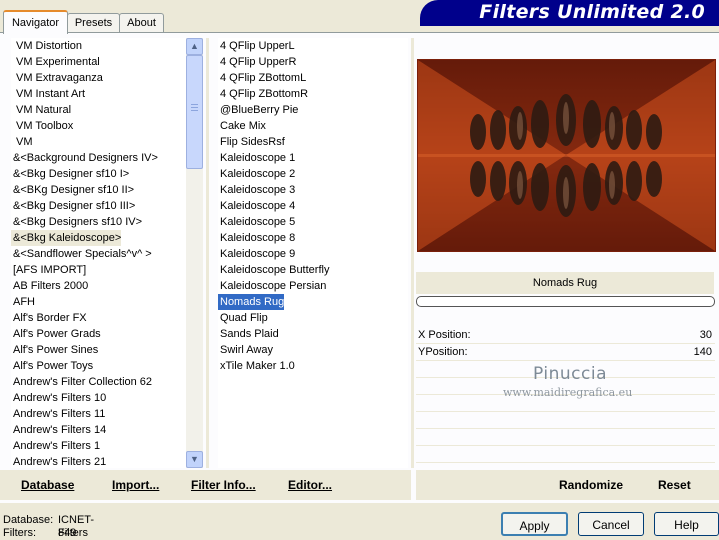  I want to click on filter-item: Kaleidoscope Persian, so click(272, 286).